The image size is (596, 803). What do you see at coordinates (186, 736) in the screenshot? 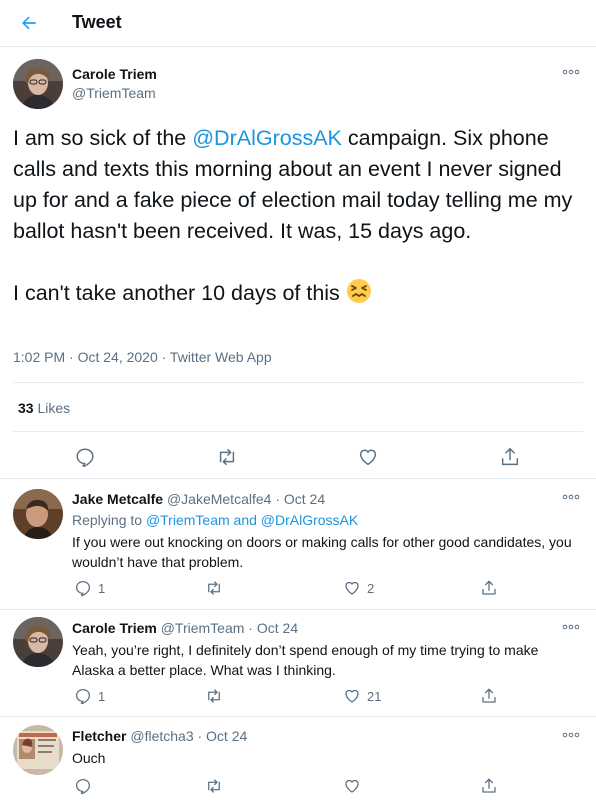
I see `reply-handle-date: @fletcha3 · Oct 24` at bounding box center [186, 736].